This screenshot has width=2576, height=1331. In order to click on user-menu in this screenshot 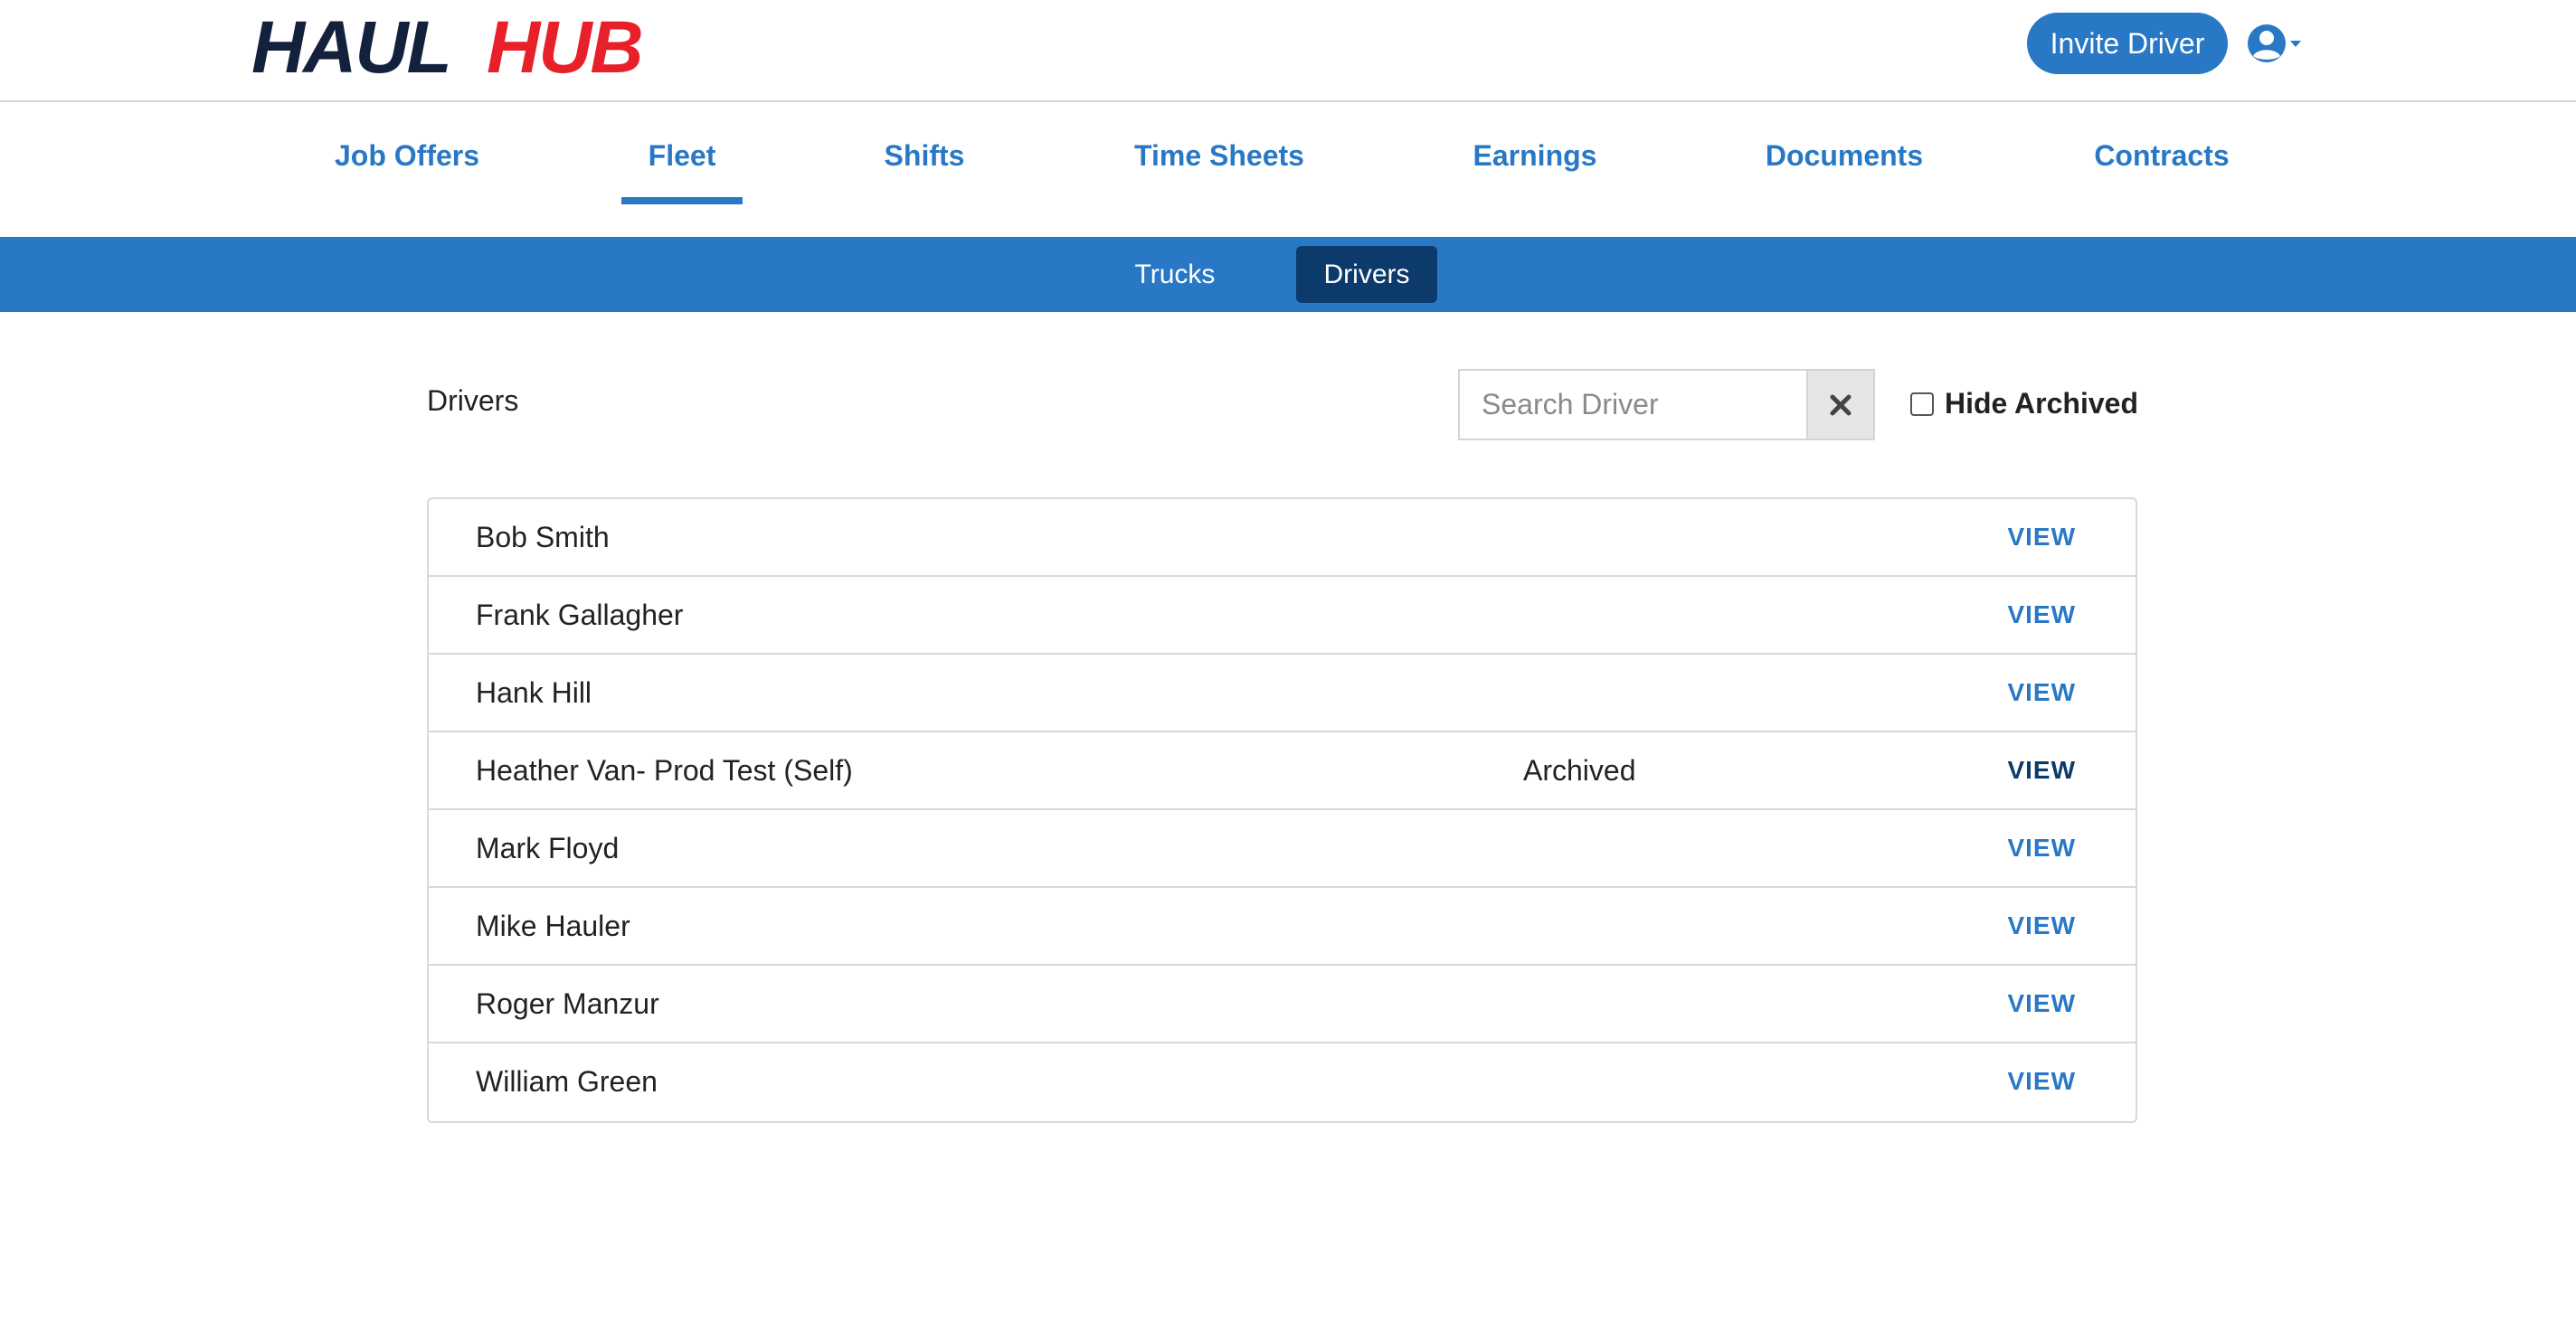, I will do `click(2275, 43)`.